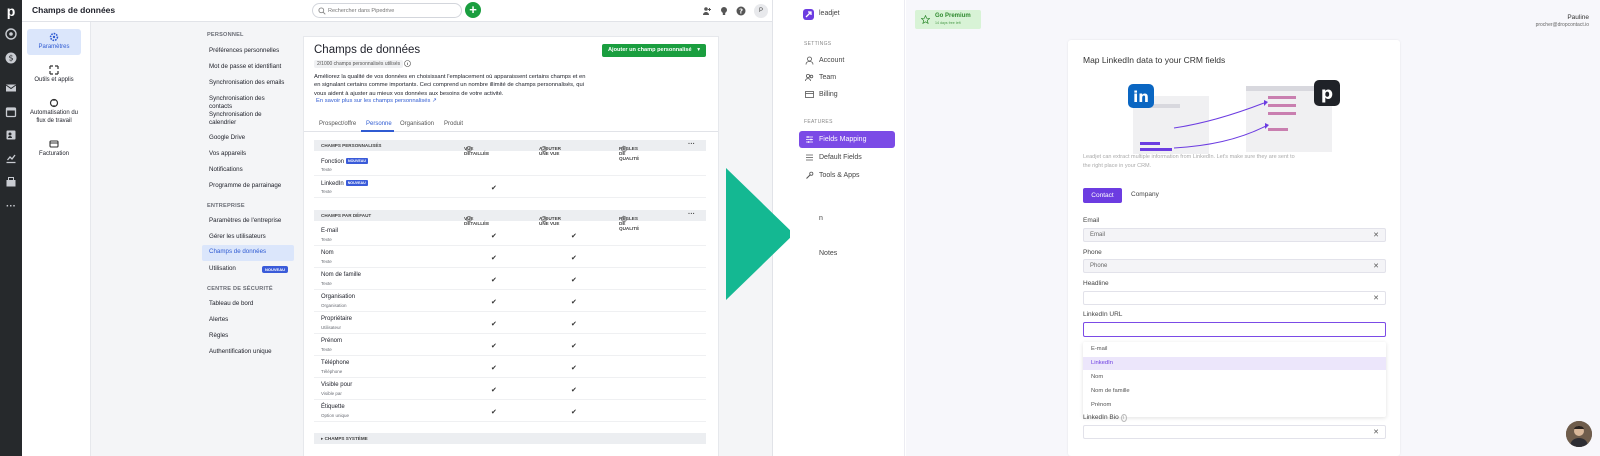 The height and width of the screenshot is (456, 1600). I want to click on info-icon, so click(407, 63).